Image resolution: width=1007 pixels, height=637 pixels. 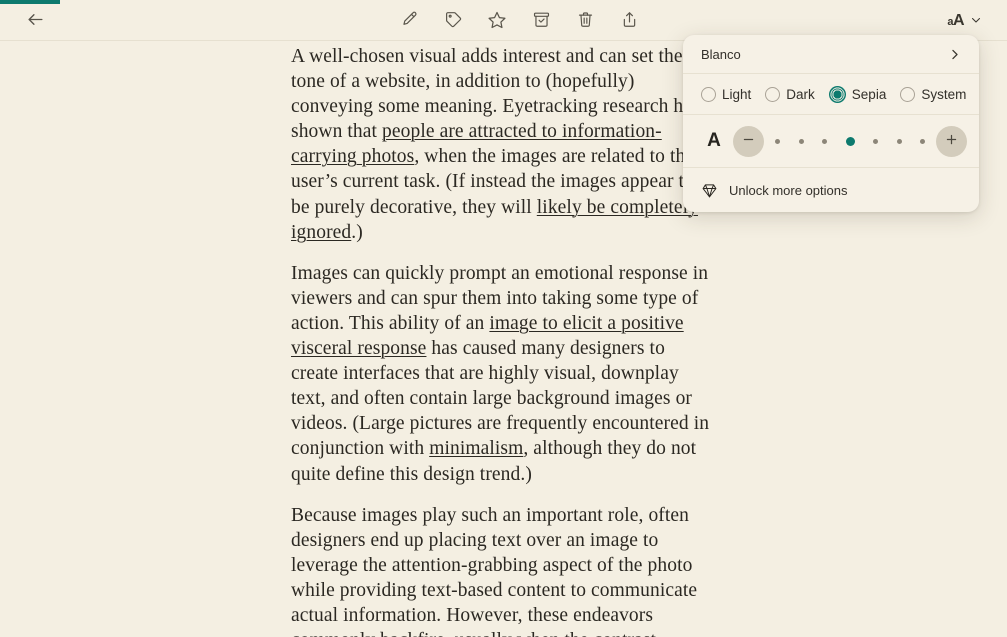 I want to click on unlock-more-options-label: Unlock more options, so click(x=788, y=190).